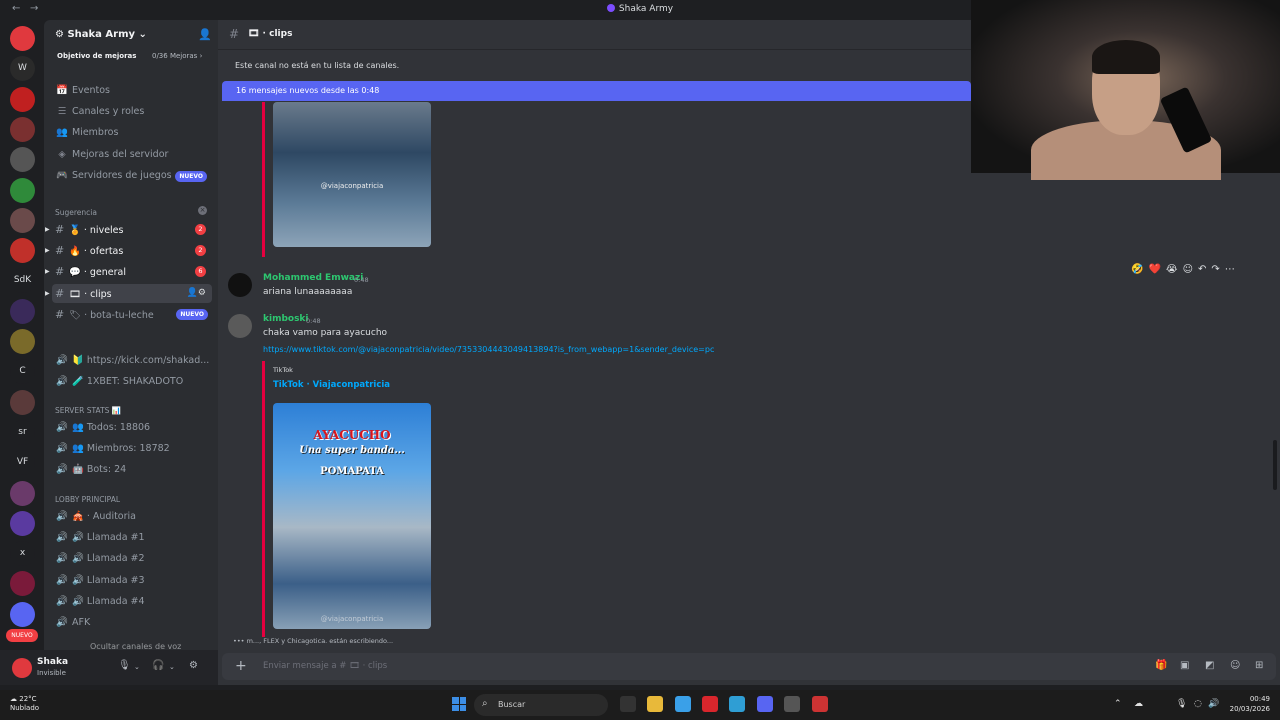 Image resolution: width=1280 pixels, height=720 pixels. I want to click on voice-channel: 🔊 🧪 1XBET: SHAKADOTO, so click(133, 382).